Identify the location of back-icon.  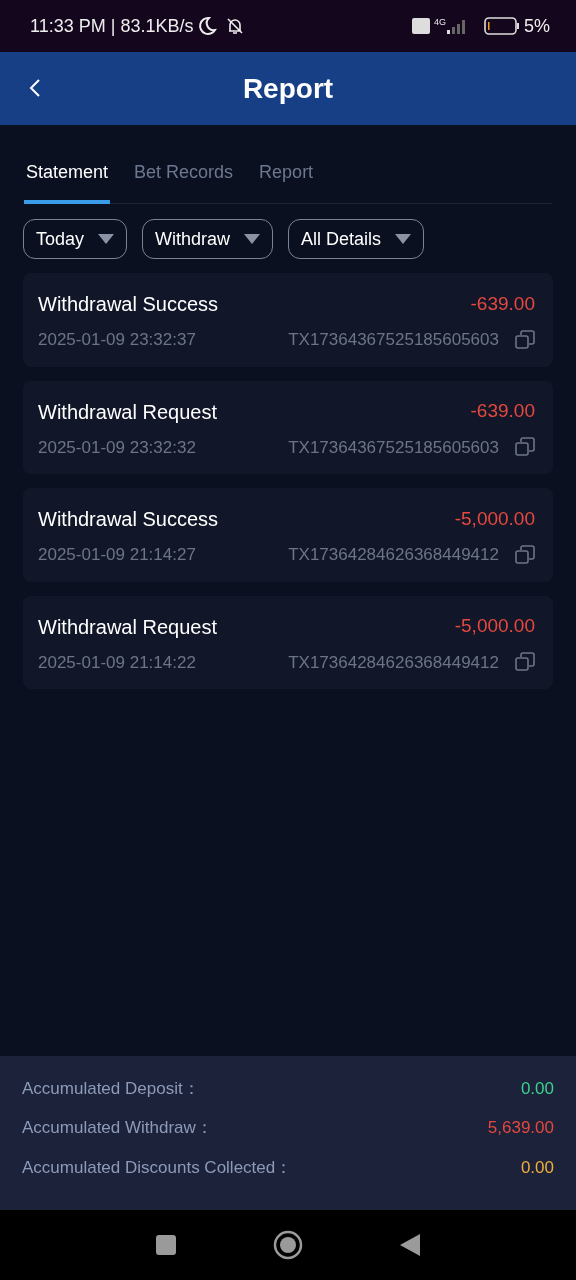
(35, 88).